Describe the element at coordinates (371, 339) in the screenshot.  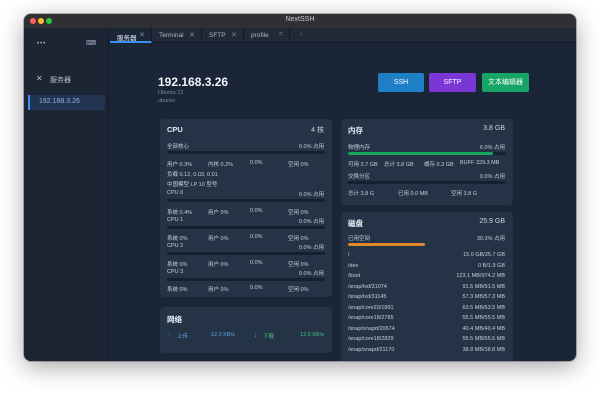
I see `mount-path: /snap/core18/2829` at that location.